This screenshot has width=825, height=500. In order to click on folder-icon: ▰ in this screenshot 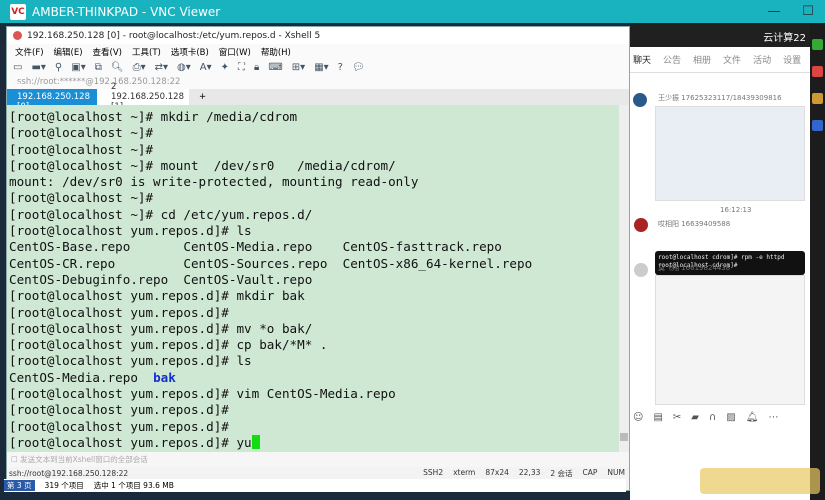, I will do `click(695, 417)`.